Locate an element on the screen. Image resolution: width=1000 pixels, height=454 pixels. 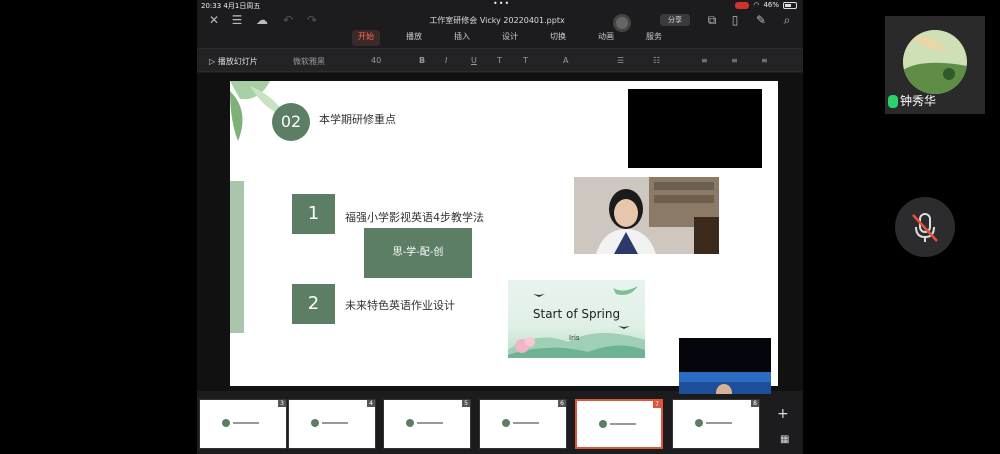
document-title: 工作室研修会 Vicky 20220401.pptx is located at coordinates (497, 20).